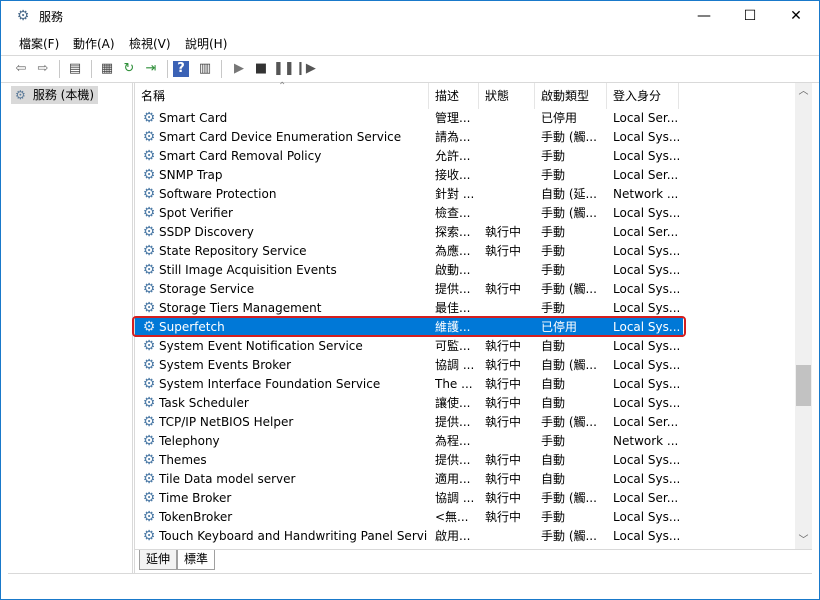  I want to click on service-name: System Event Notification Service, so click(261, 346).